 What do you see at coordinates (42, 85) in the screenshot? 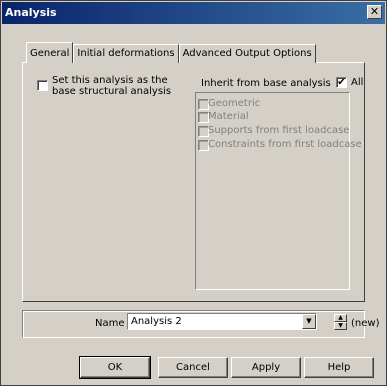
I see `base-analysis-checkbox` at bounding box center [42, 85].